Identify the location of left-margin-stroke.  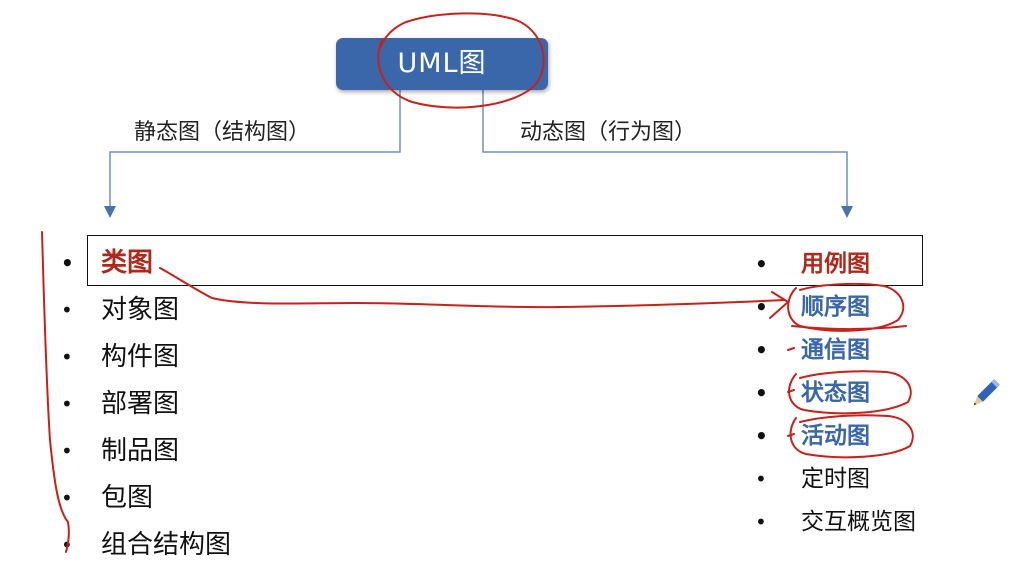
(55, 392).